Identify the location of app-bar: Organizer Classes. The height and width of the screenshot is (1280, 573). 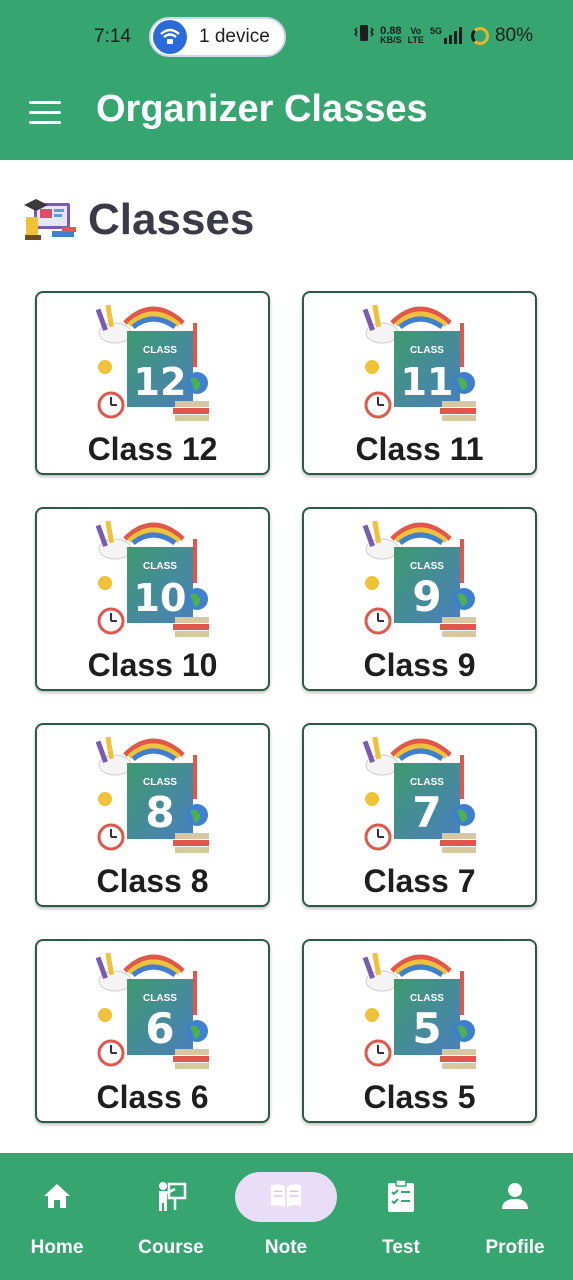
(286, 117).